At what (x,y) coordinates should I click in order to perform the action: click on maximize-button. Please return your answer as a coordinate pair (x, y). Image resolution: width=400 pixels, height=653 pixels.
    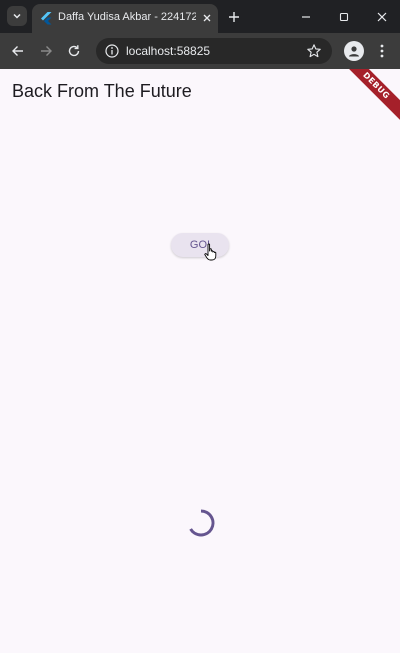
    Looking at the image, I should click on (344, 17).